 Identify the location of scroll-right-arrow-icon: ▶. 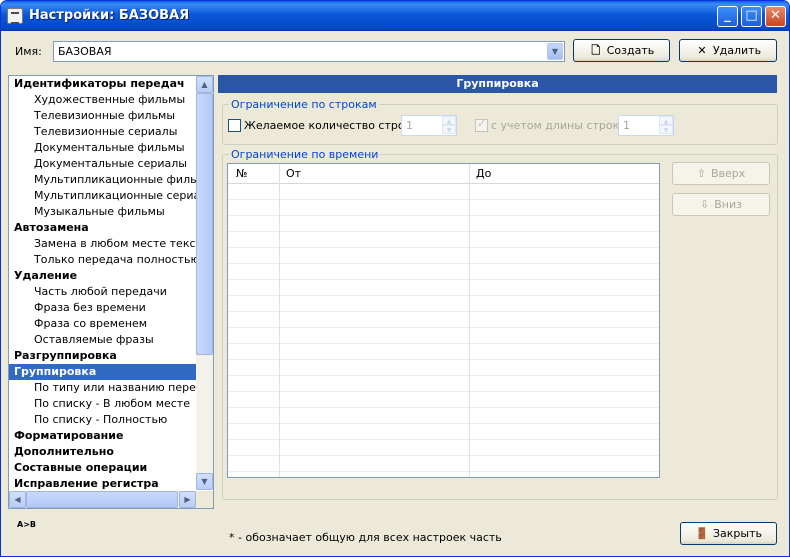
(187, 499).